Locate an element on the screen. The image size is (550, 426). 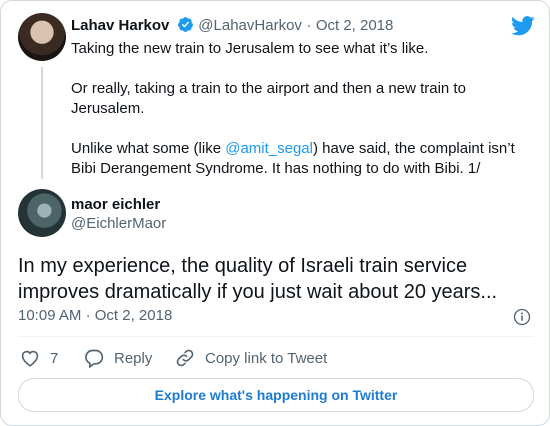
explore-label: Explore what's happening on Twitter is located at coordinates (276, 395).